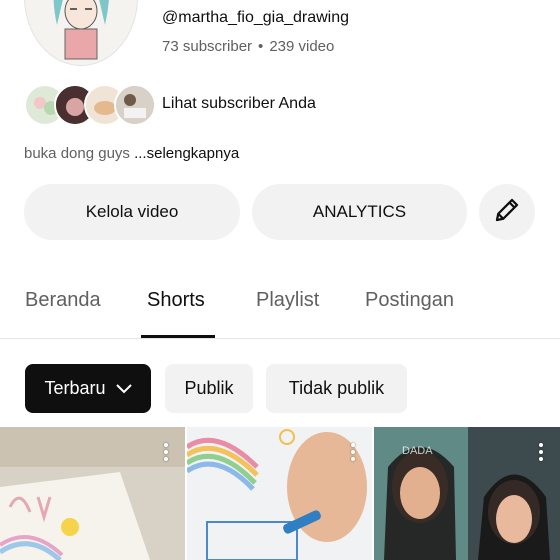 The height and width of the screenshot is (560, 560). I want to click on active-tab-indicator, so click(178, 336).